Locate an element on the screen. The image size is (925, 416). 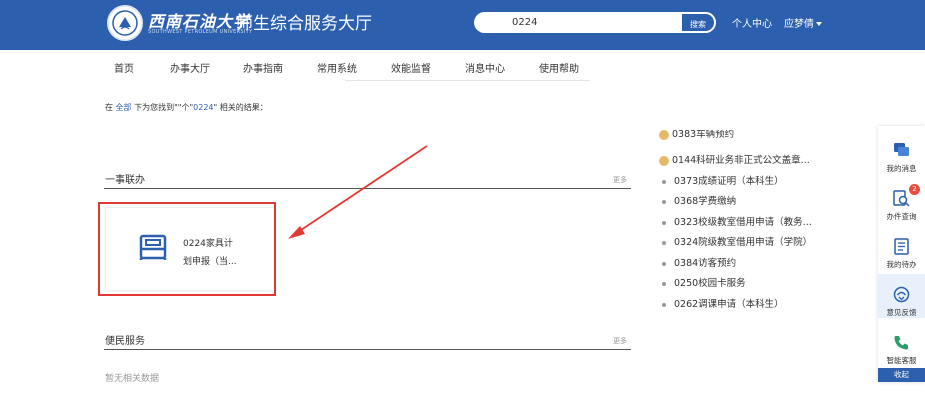
section-title-convenience: 便民服务 is located at coordinates (125, 341).